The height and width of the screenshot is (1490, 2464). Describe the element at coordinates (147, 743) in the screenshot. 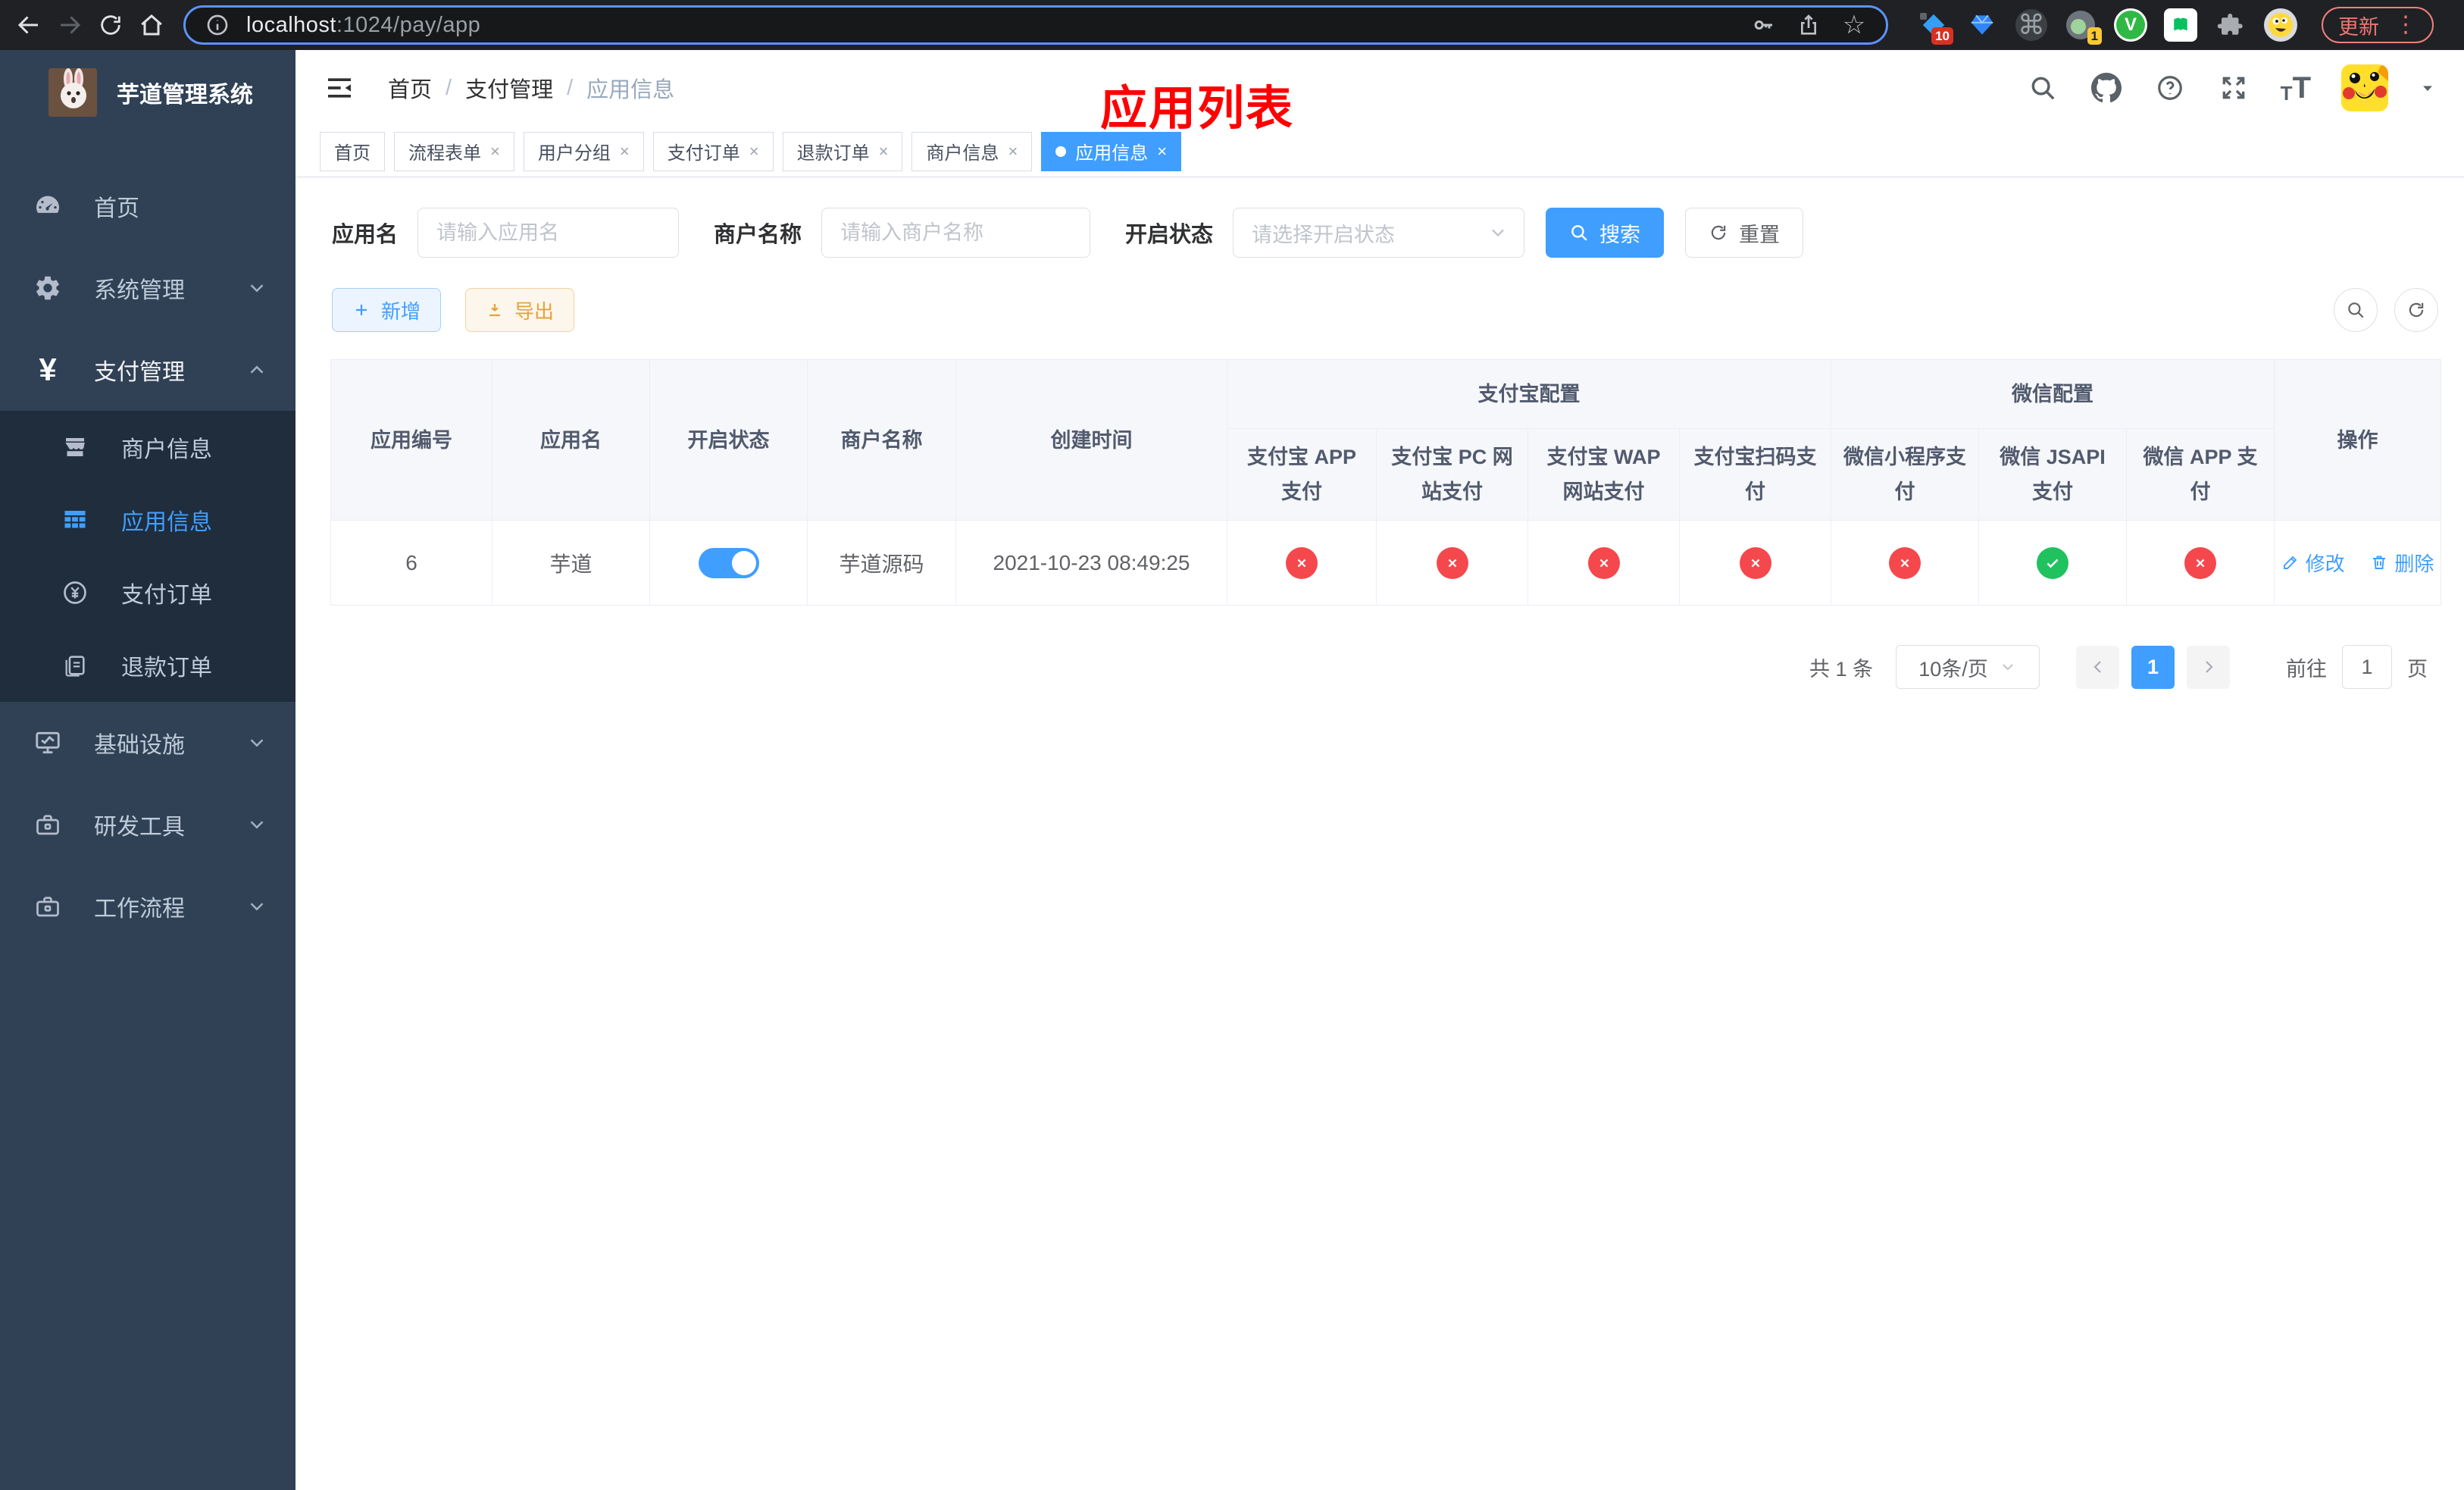

I see `sidebar-item-infra: 基础设施` at that location.